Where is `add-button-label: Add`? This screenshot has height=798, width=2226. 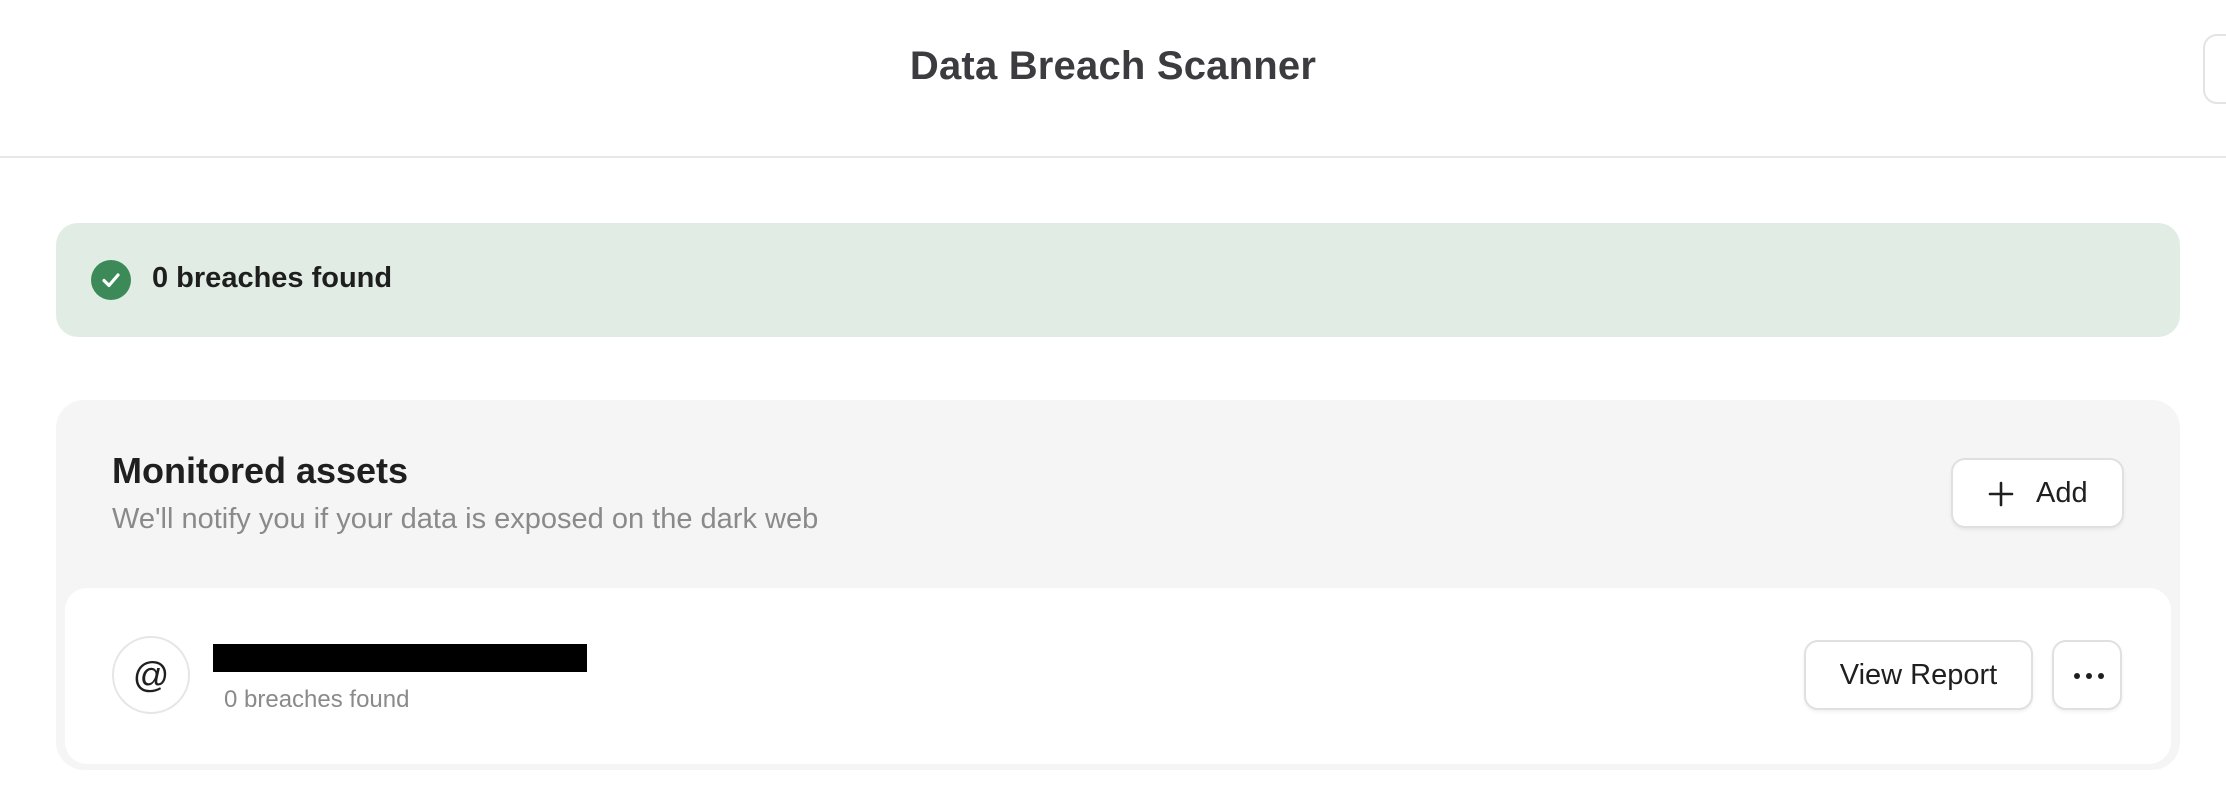
add-button-label: Add is located at coordinates (2062, 493).